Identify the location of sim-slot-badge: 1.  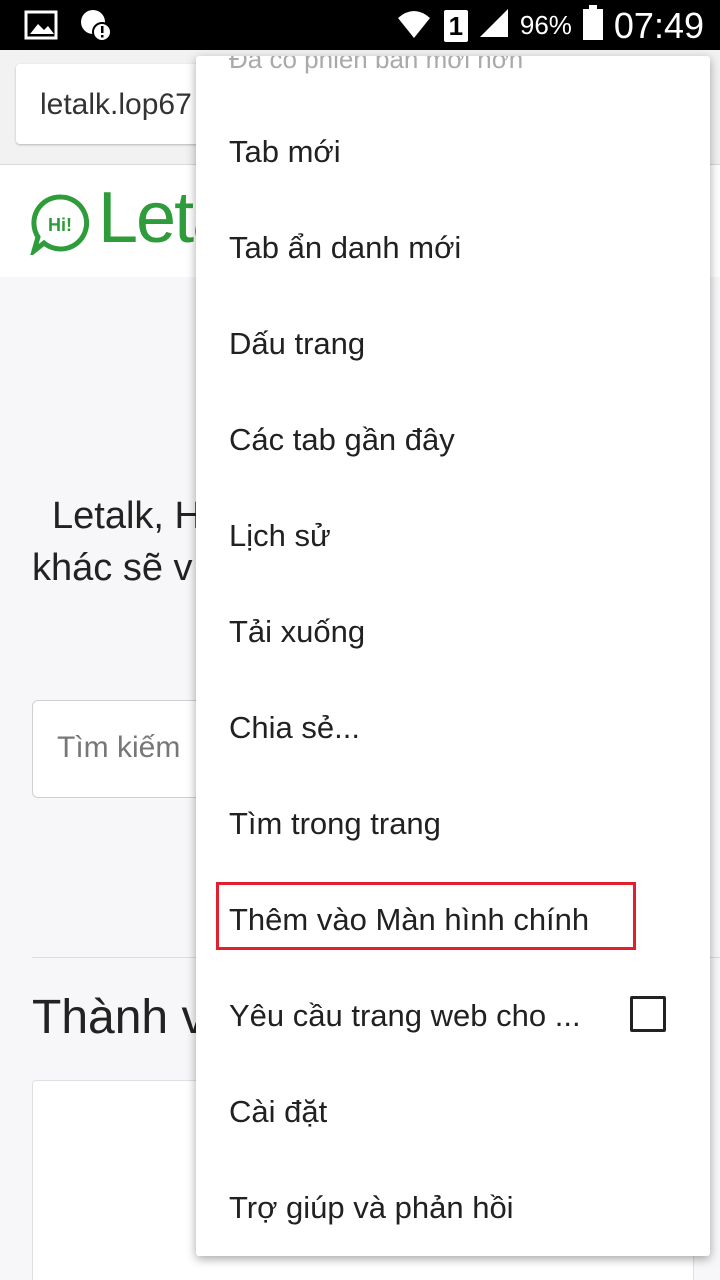
(455, 25).